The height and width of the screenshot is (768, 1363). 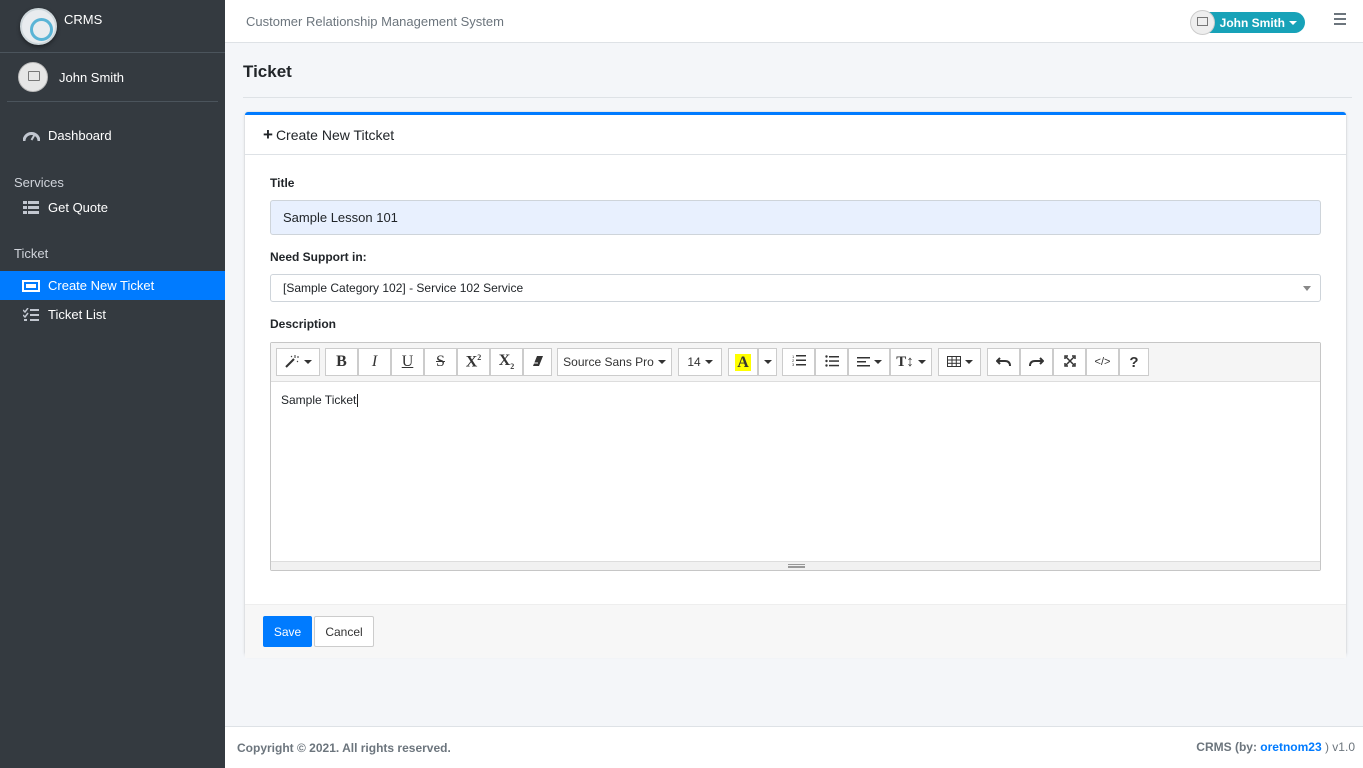 What do you see at coordinates (335, 134) in the screenshot?
I see `card-title: Create New Titcket` at bounding box center [335, 134].